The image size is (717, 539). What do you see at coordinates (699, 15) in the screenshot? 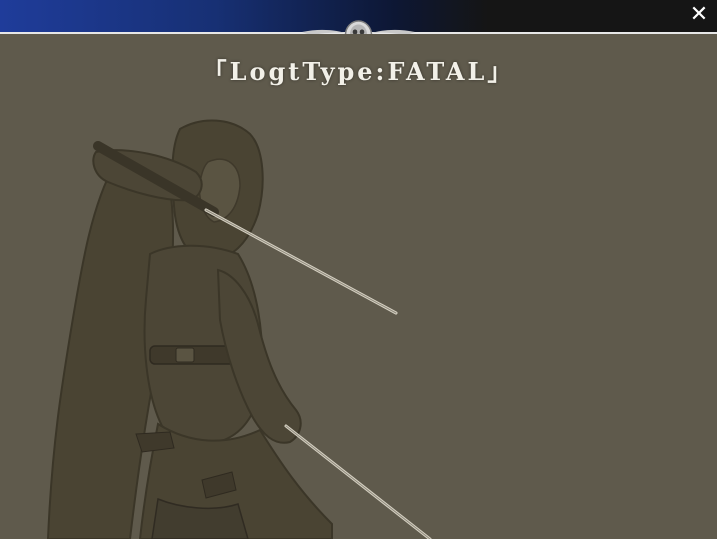
I see `close-icon: ✕` at bounding box center [699, 15].